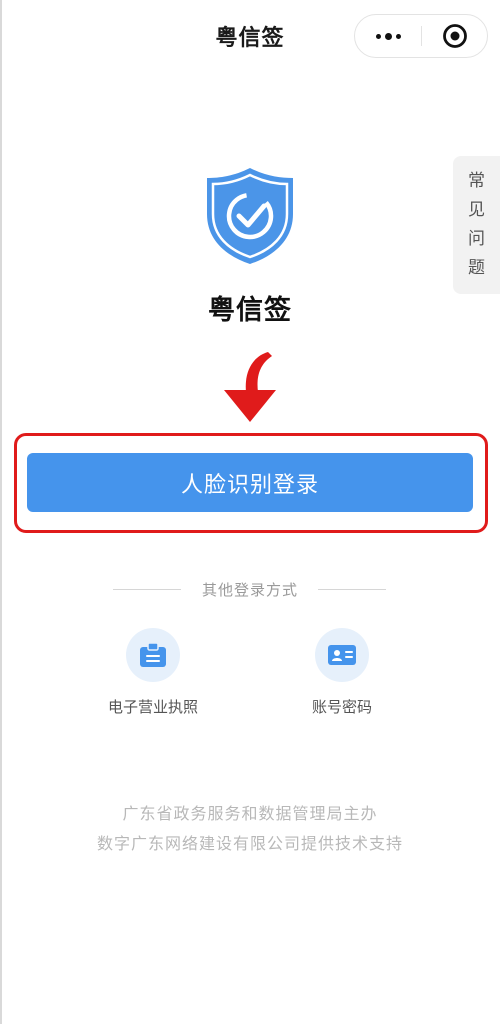  What do you see at coordinates (250, 310) in the screenshot?
I see `app-name: 粤信签` at bounding box center [250, 310].